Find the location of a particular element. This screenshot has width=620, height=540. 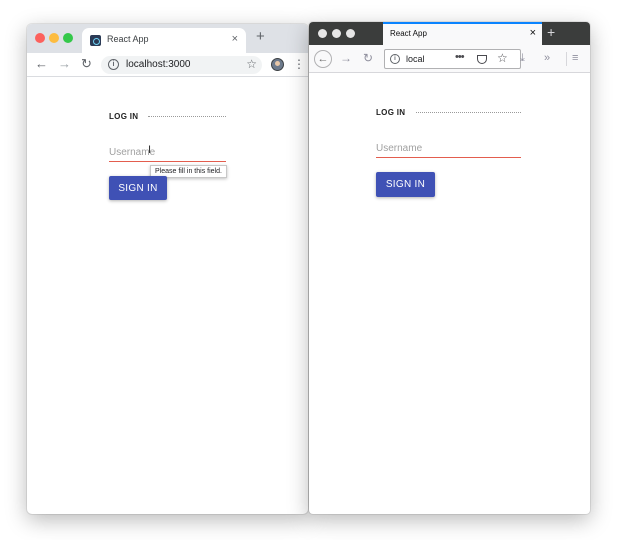

url-text: localhost:3000 is located at coordinates (158, 64).